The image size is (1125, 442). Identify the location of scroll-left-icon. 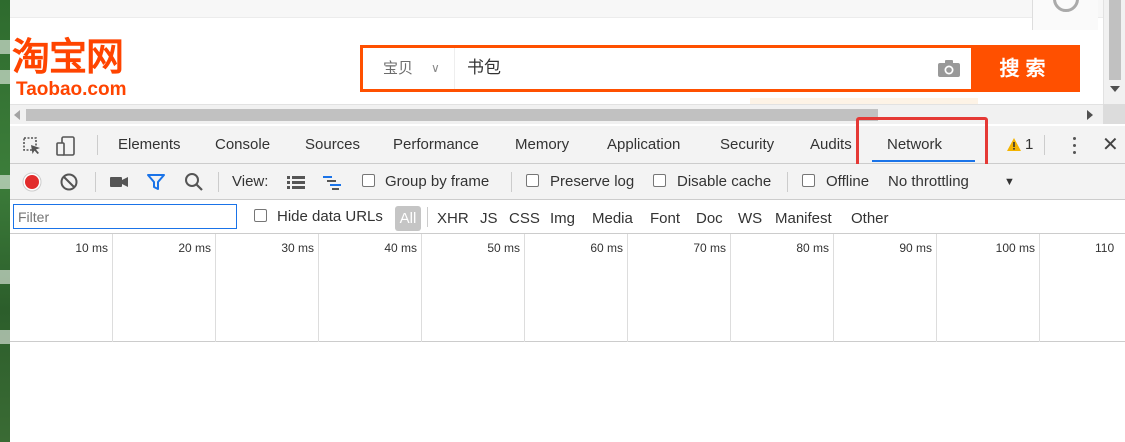
(17, 115).